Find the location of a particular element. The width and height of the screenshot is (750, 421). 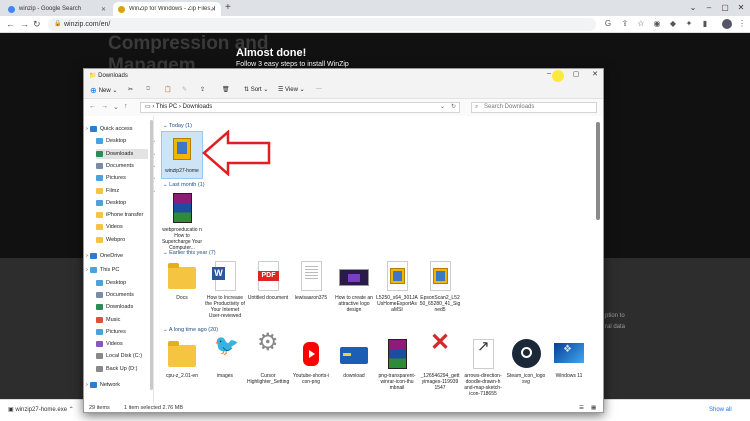

group-header-earlier-this-year: ⌄ Earlier this year (7) is located at coordinates (189, 253).